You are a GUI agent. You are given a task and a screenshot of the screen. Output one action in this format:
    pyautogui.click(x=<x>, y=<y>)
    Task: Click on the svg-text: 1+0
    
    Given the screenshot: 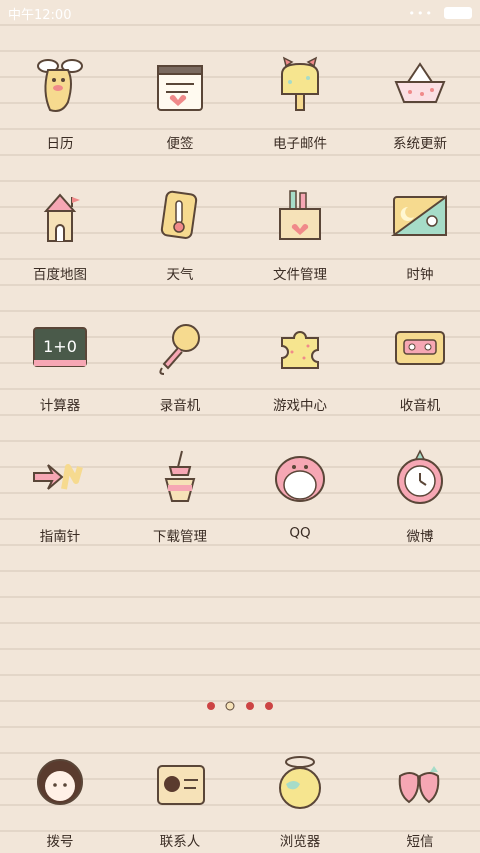 What is the action you would take?
    pyautogui.click(x=60, y=346)
    